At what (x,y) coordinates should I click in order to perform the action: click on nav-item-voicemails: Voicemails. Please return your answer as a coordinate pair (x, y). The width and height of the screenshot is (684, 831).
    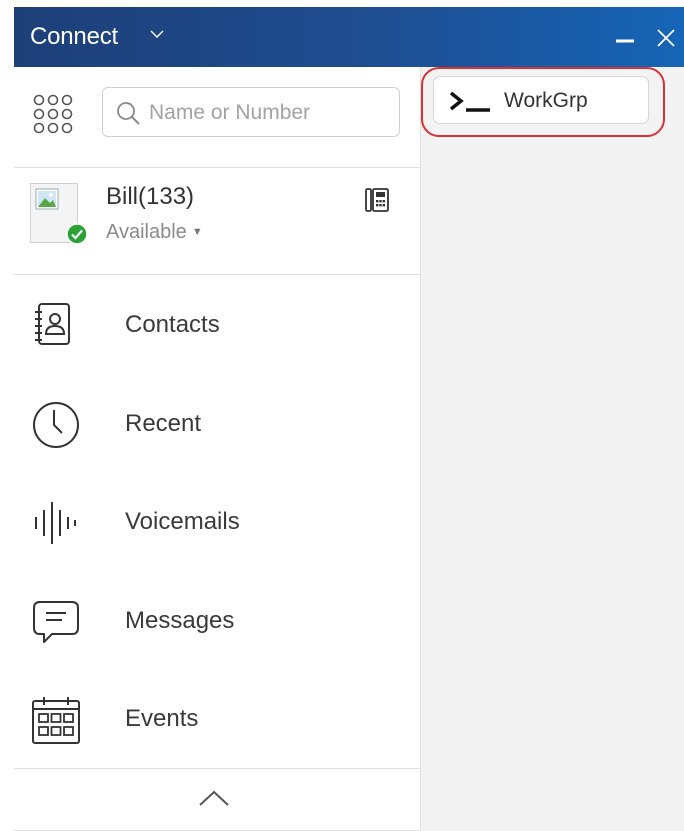
    Looking at the image, I should click on (217, 522).